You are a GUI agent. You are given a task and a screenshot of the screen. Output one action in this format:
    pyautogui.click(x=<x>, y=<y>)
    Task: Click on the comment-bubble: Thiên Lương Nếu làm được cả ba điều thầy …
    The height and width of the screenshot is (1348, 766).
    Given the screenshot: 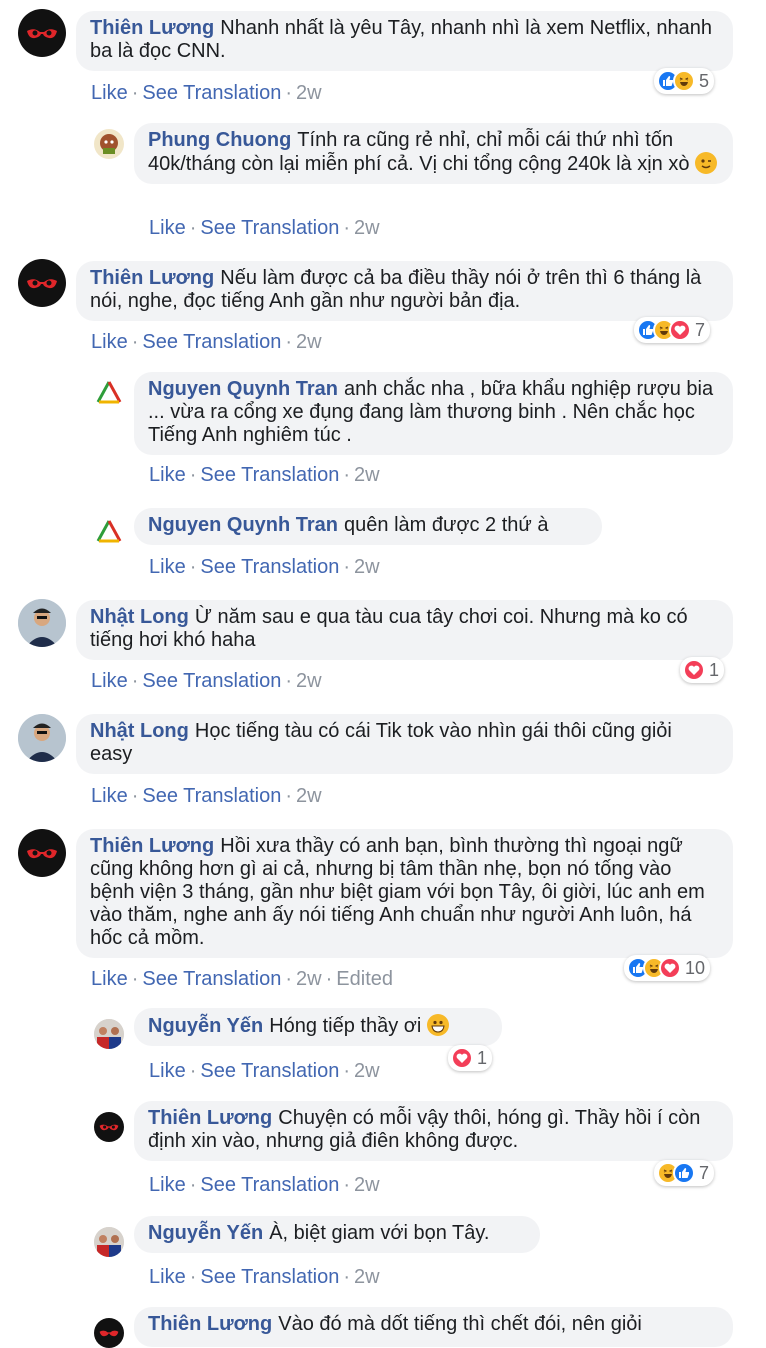 What is the action you would take?
    pyautogui.click(x=404, y=291)
    